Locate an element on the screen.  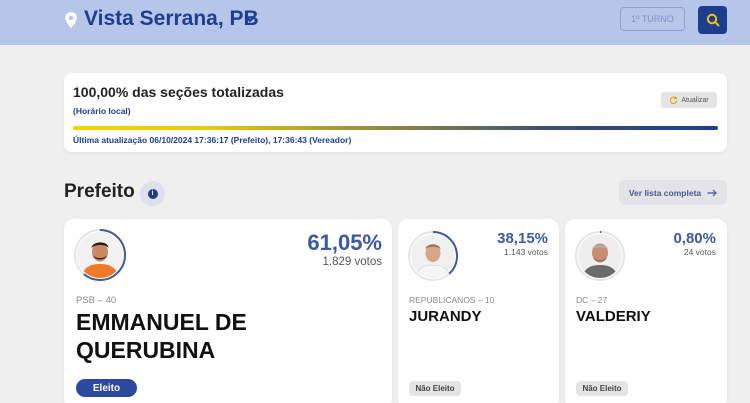
candidate-name: VALDERIY is located at coordinates (613, 316).